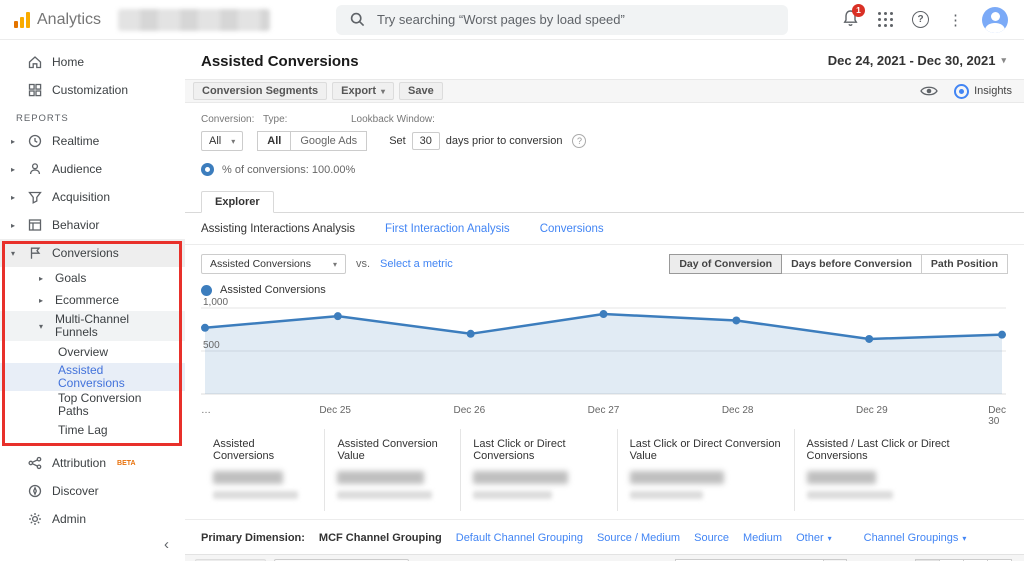 This screenshot has width=1024, height=561. What do you see at coordinates (851, 264) in the screenshot?
I see `toggle-days-before-conversion: Days before Conversion` at bounding box center [851, 264].